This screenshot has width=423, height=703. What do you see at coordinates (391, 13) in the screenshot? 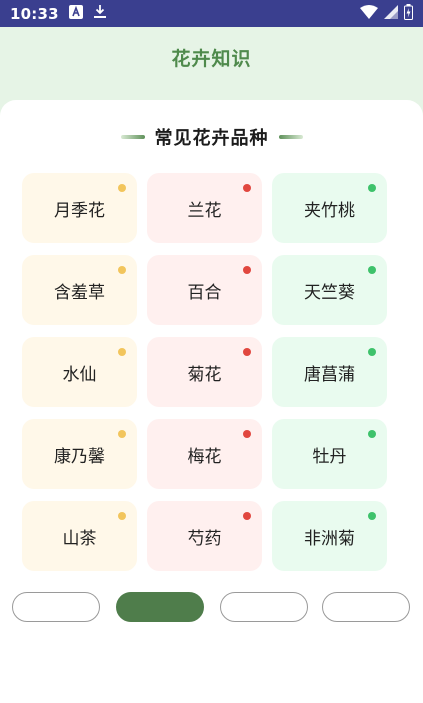
I see `signal-icon` at bounding box center [391, 13].